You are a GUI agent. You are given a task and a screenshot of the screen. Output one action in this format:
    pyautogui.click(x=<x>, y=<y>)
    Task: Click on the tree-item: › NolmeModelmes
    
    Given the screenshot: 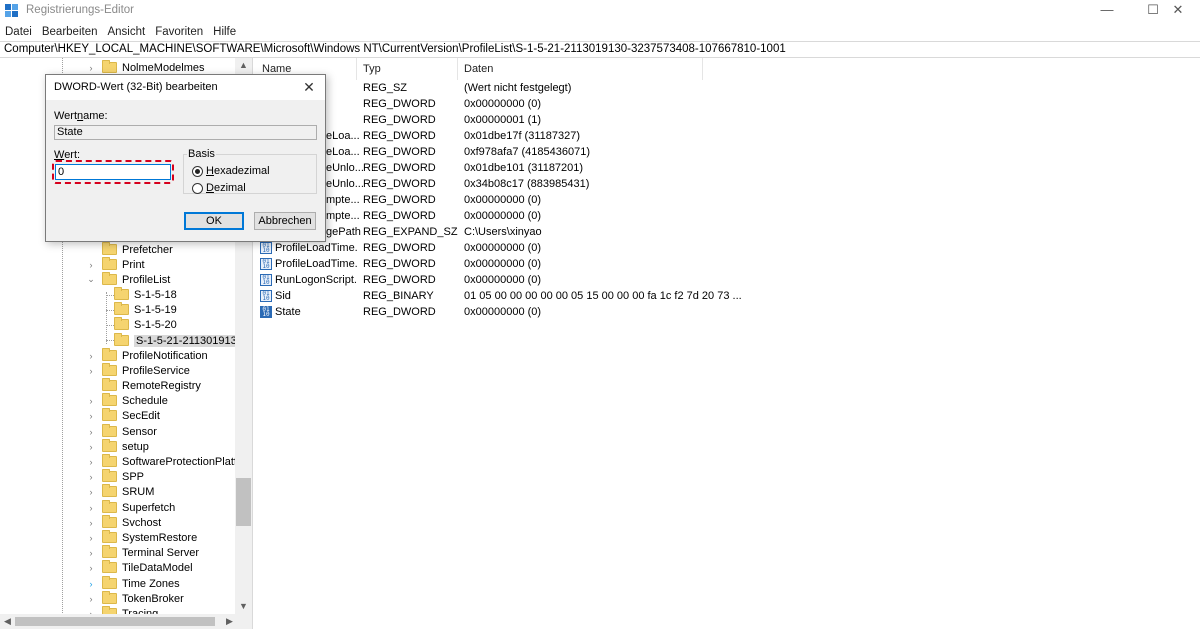 What is the action you would take?
    pyautogui.click(x=145, y=67)
    